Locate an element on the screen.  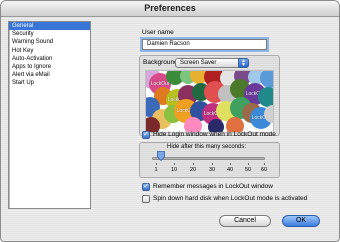
window-title: Preferences is located at coordinates (170, 8).